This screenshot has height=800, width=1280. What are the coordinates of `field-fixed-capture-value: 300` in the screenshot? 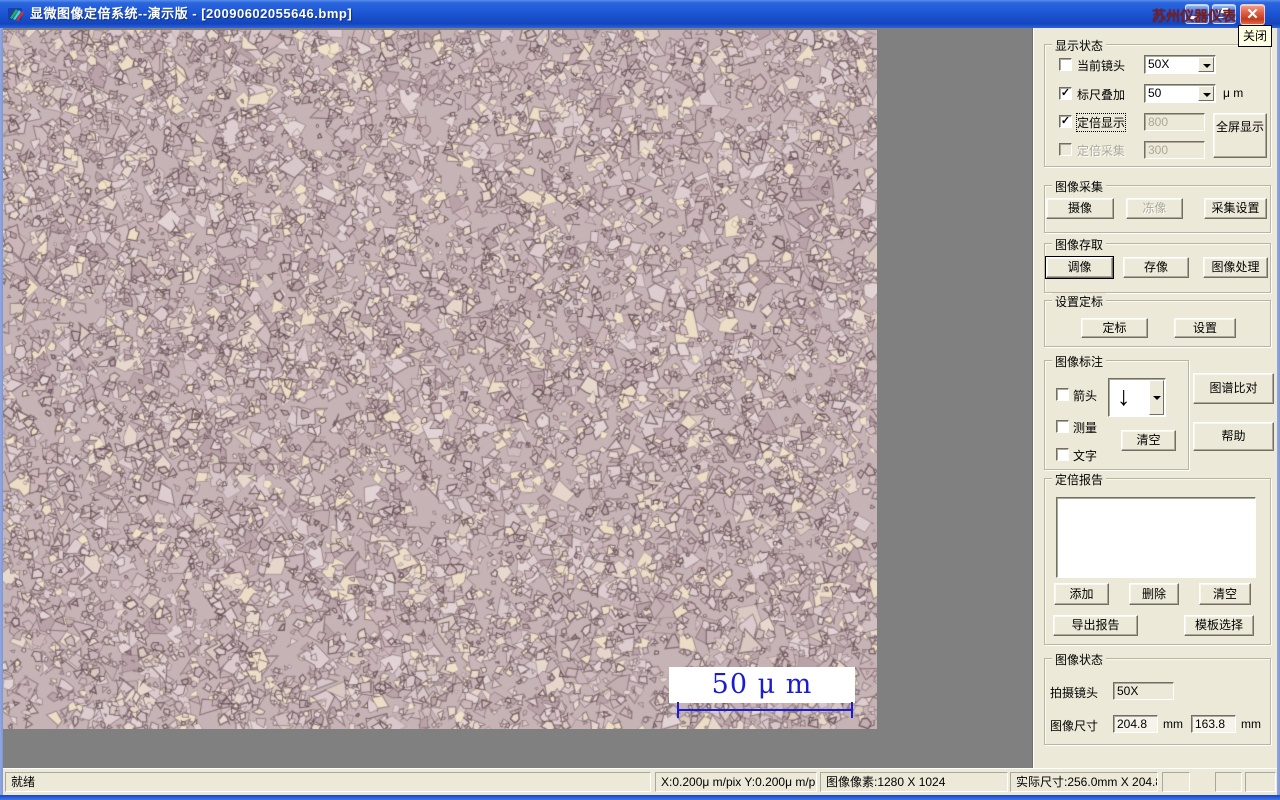 It's located at (1174, 150).